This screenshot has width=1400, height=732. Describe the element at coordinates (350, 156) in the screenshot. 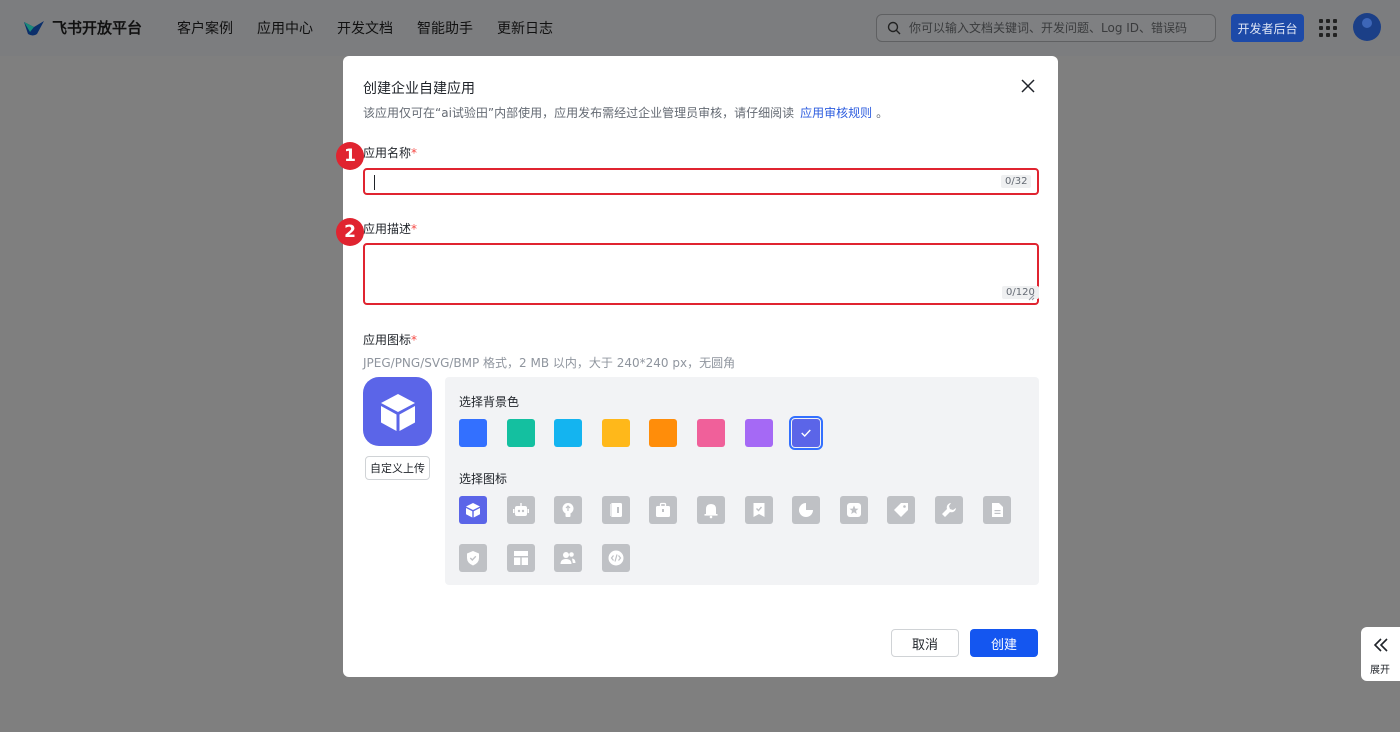

I see `annotation-badge-1: 1` at that location.